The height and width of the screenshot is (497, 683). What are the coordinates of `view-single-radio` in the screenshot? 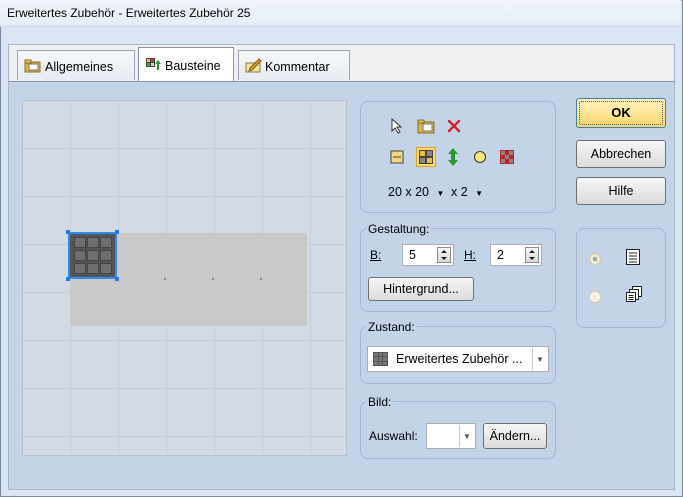 It's located at (595, 259).